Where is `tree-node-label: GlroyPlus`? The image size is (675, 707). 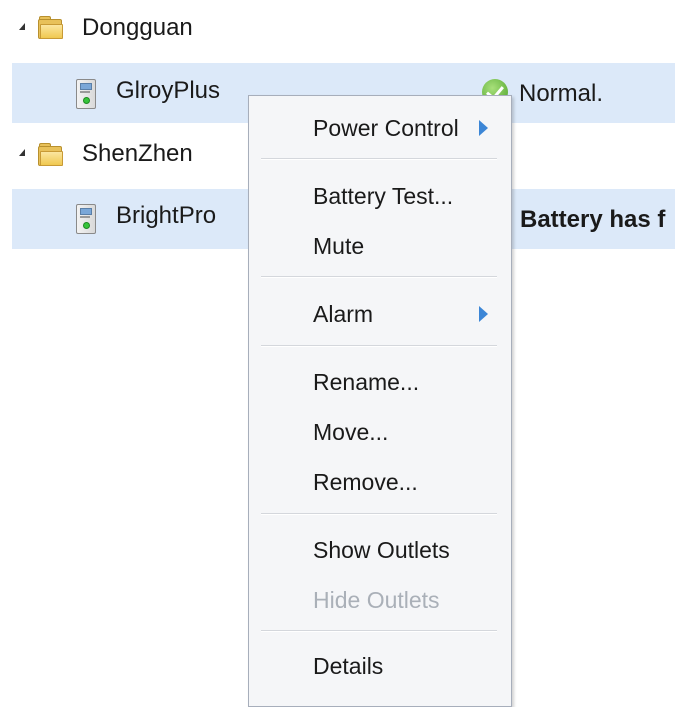
tree-node-label: GlroyPlus is located at coordinates (168, 91).